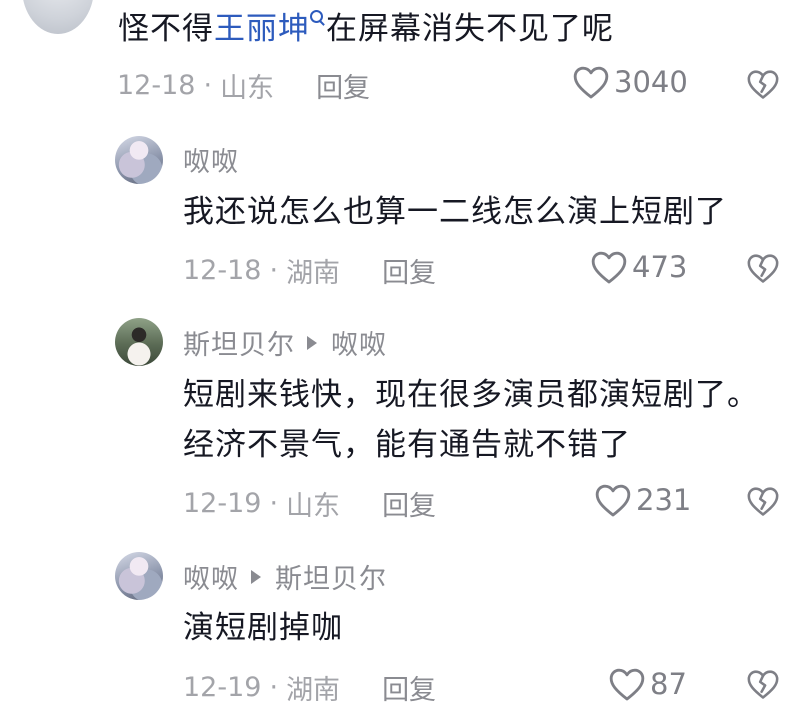  I want to click on like-button: 231, so click(642, 500).